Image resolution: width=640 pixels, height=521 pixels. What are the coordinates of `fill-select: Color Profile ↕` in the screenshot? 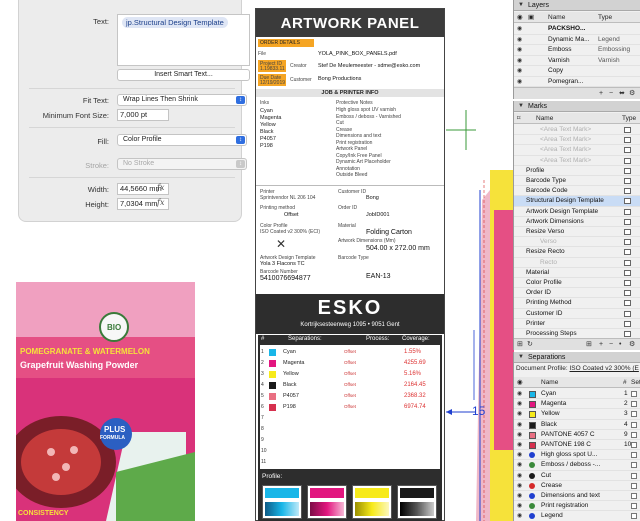 It's located at (182, 140).